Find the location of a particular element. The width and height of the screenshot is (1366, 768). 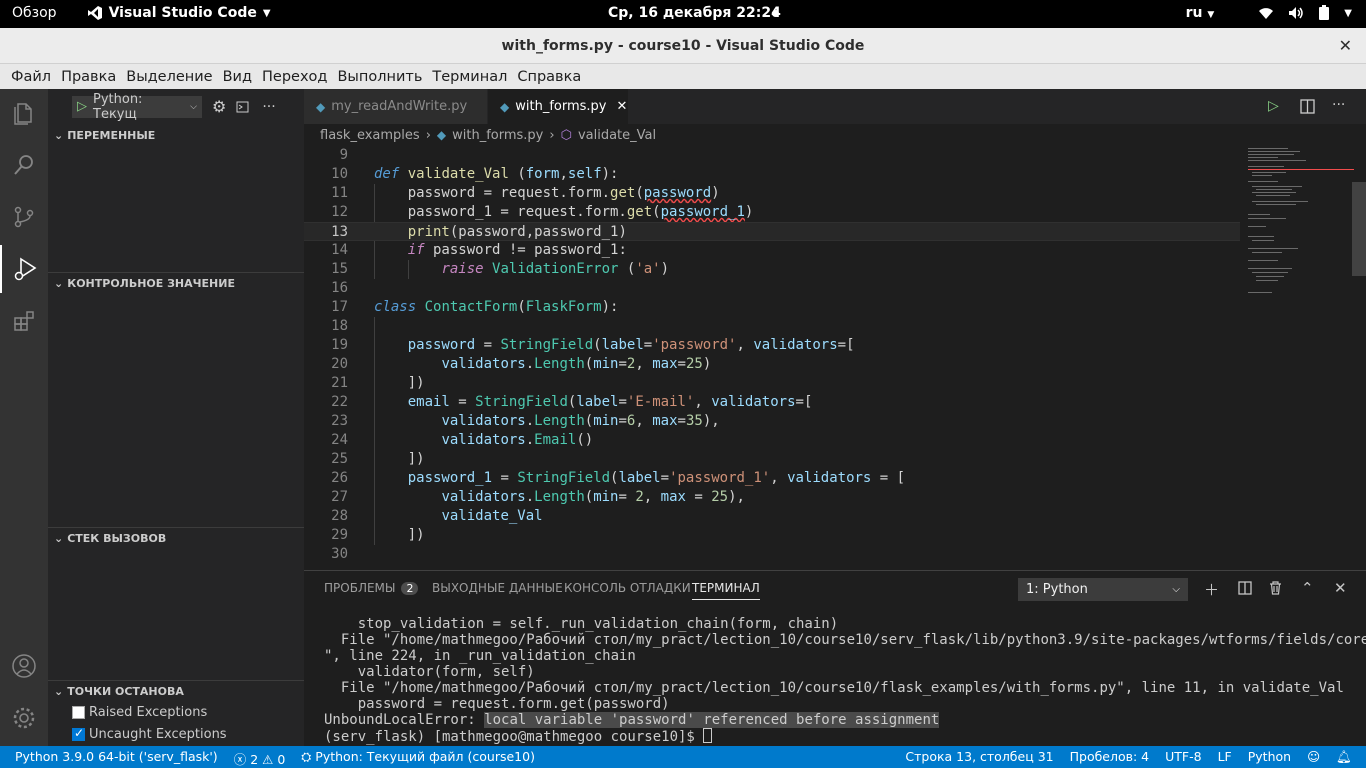

minimap is located at coordinates (1299, 231).